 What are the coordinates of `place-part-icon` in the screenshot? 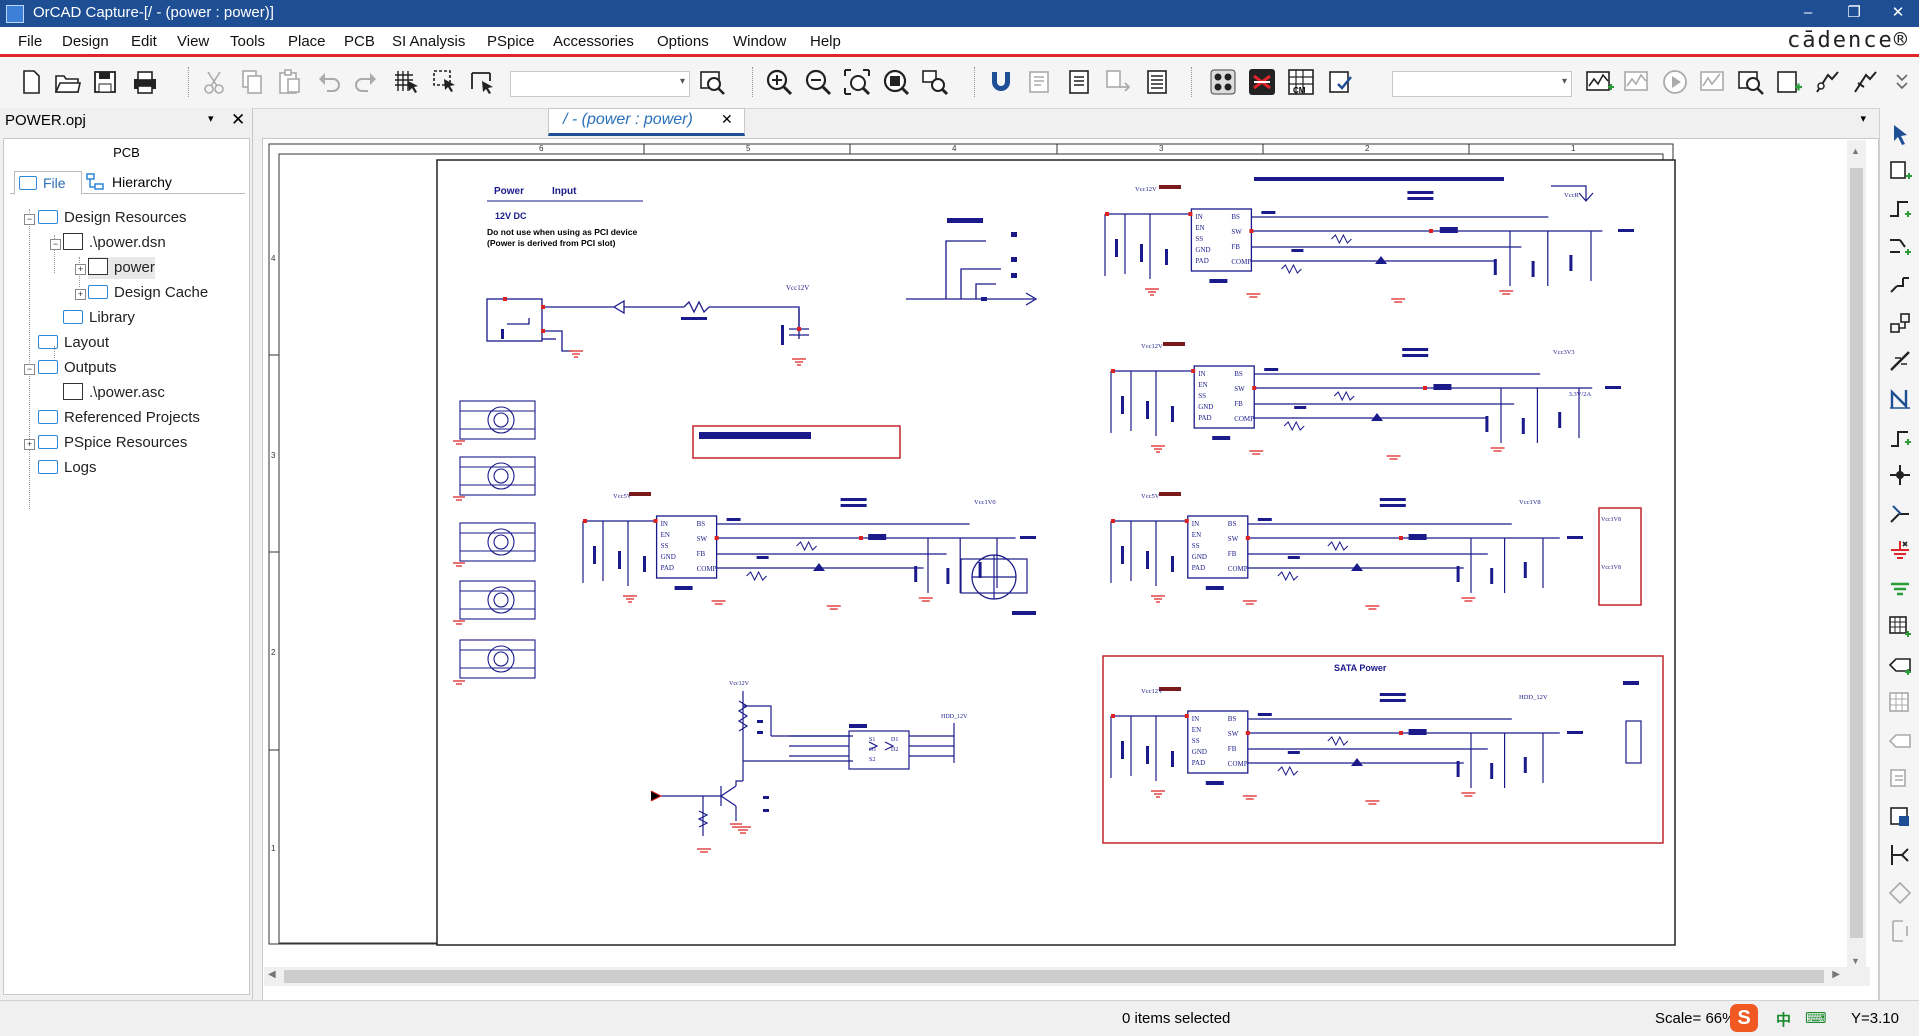 It's located at (1900, 171).